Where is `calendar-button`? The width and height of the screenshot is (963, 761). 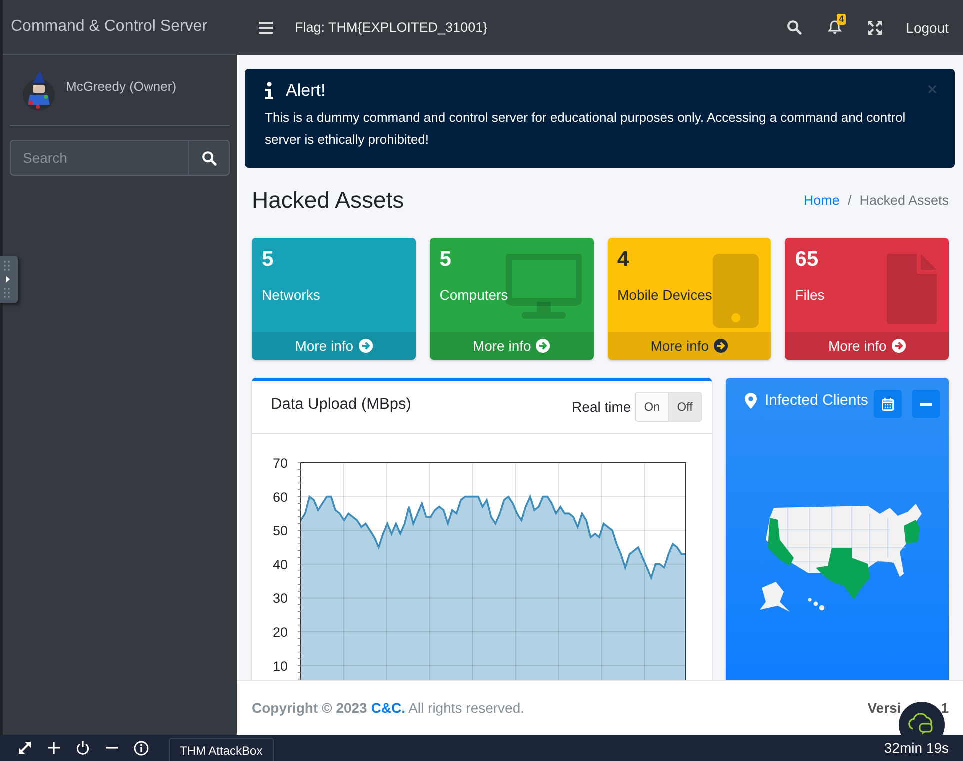
calendar-button is located at coordinates (888, 404).